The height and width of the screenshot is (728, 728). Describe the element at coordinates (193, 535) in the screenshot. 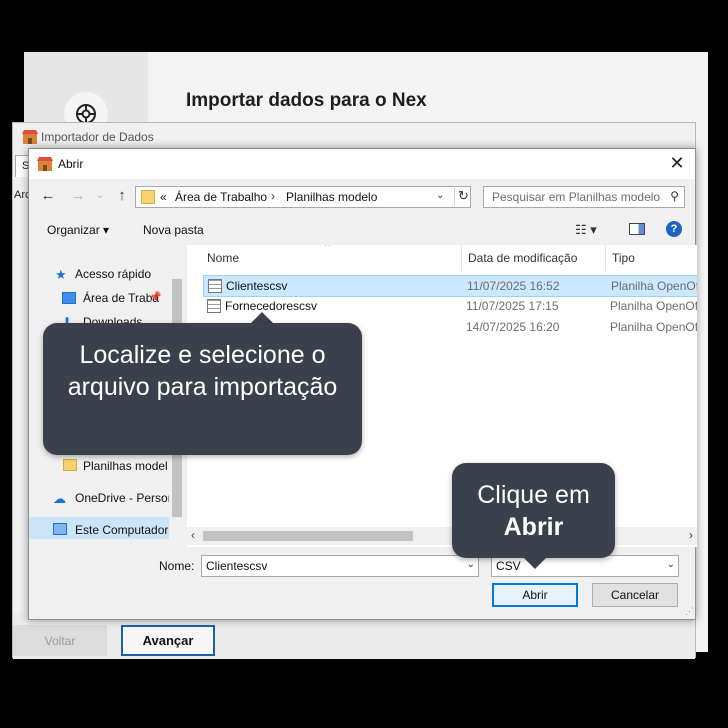

I see `scroll-left-icon: ‹` at that location.